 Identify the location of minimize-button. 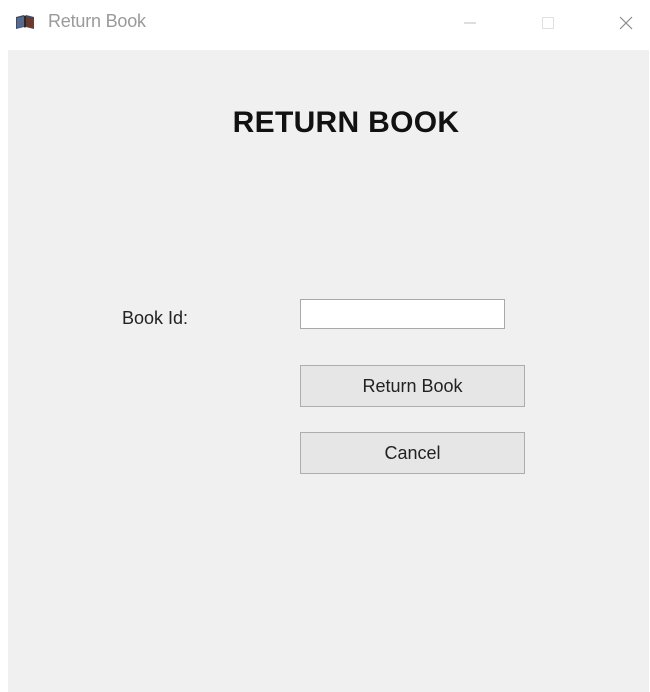
(470, 23).